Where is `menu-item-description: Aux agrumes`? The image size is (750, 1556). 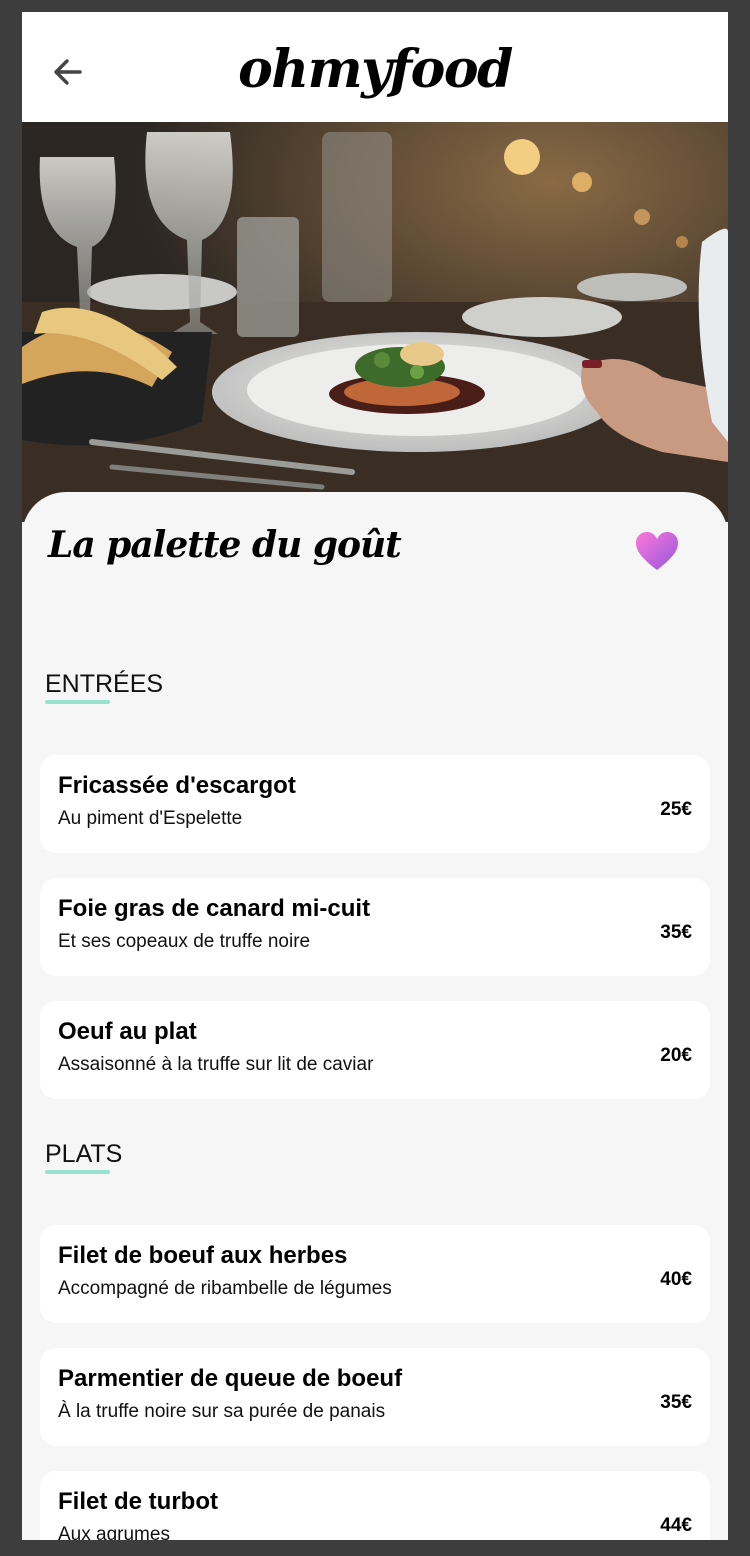
menu-item-description: Aux agrumes is located at coordinates (114, 1532).